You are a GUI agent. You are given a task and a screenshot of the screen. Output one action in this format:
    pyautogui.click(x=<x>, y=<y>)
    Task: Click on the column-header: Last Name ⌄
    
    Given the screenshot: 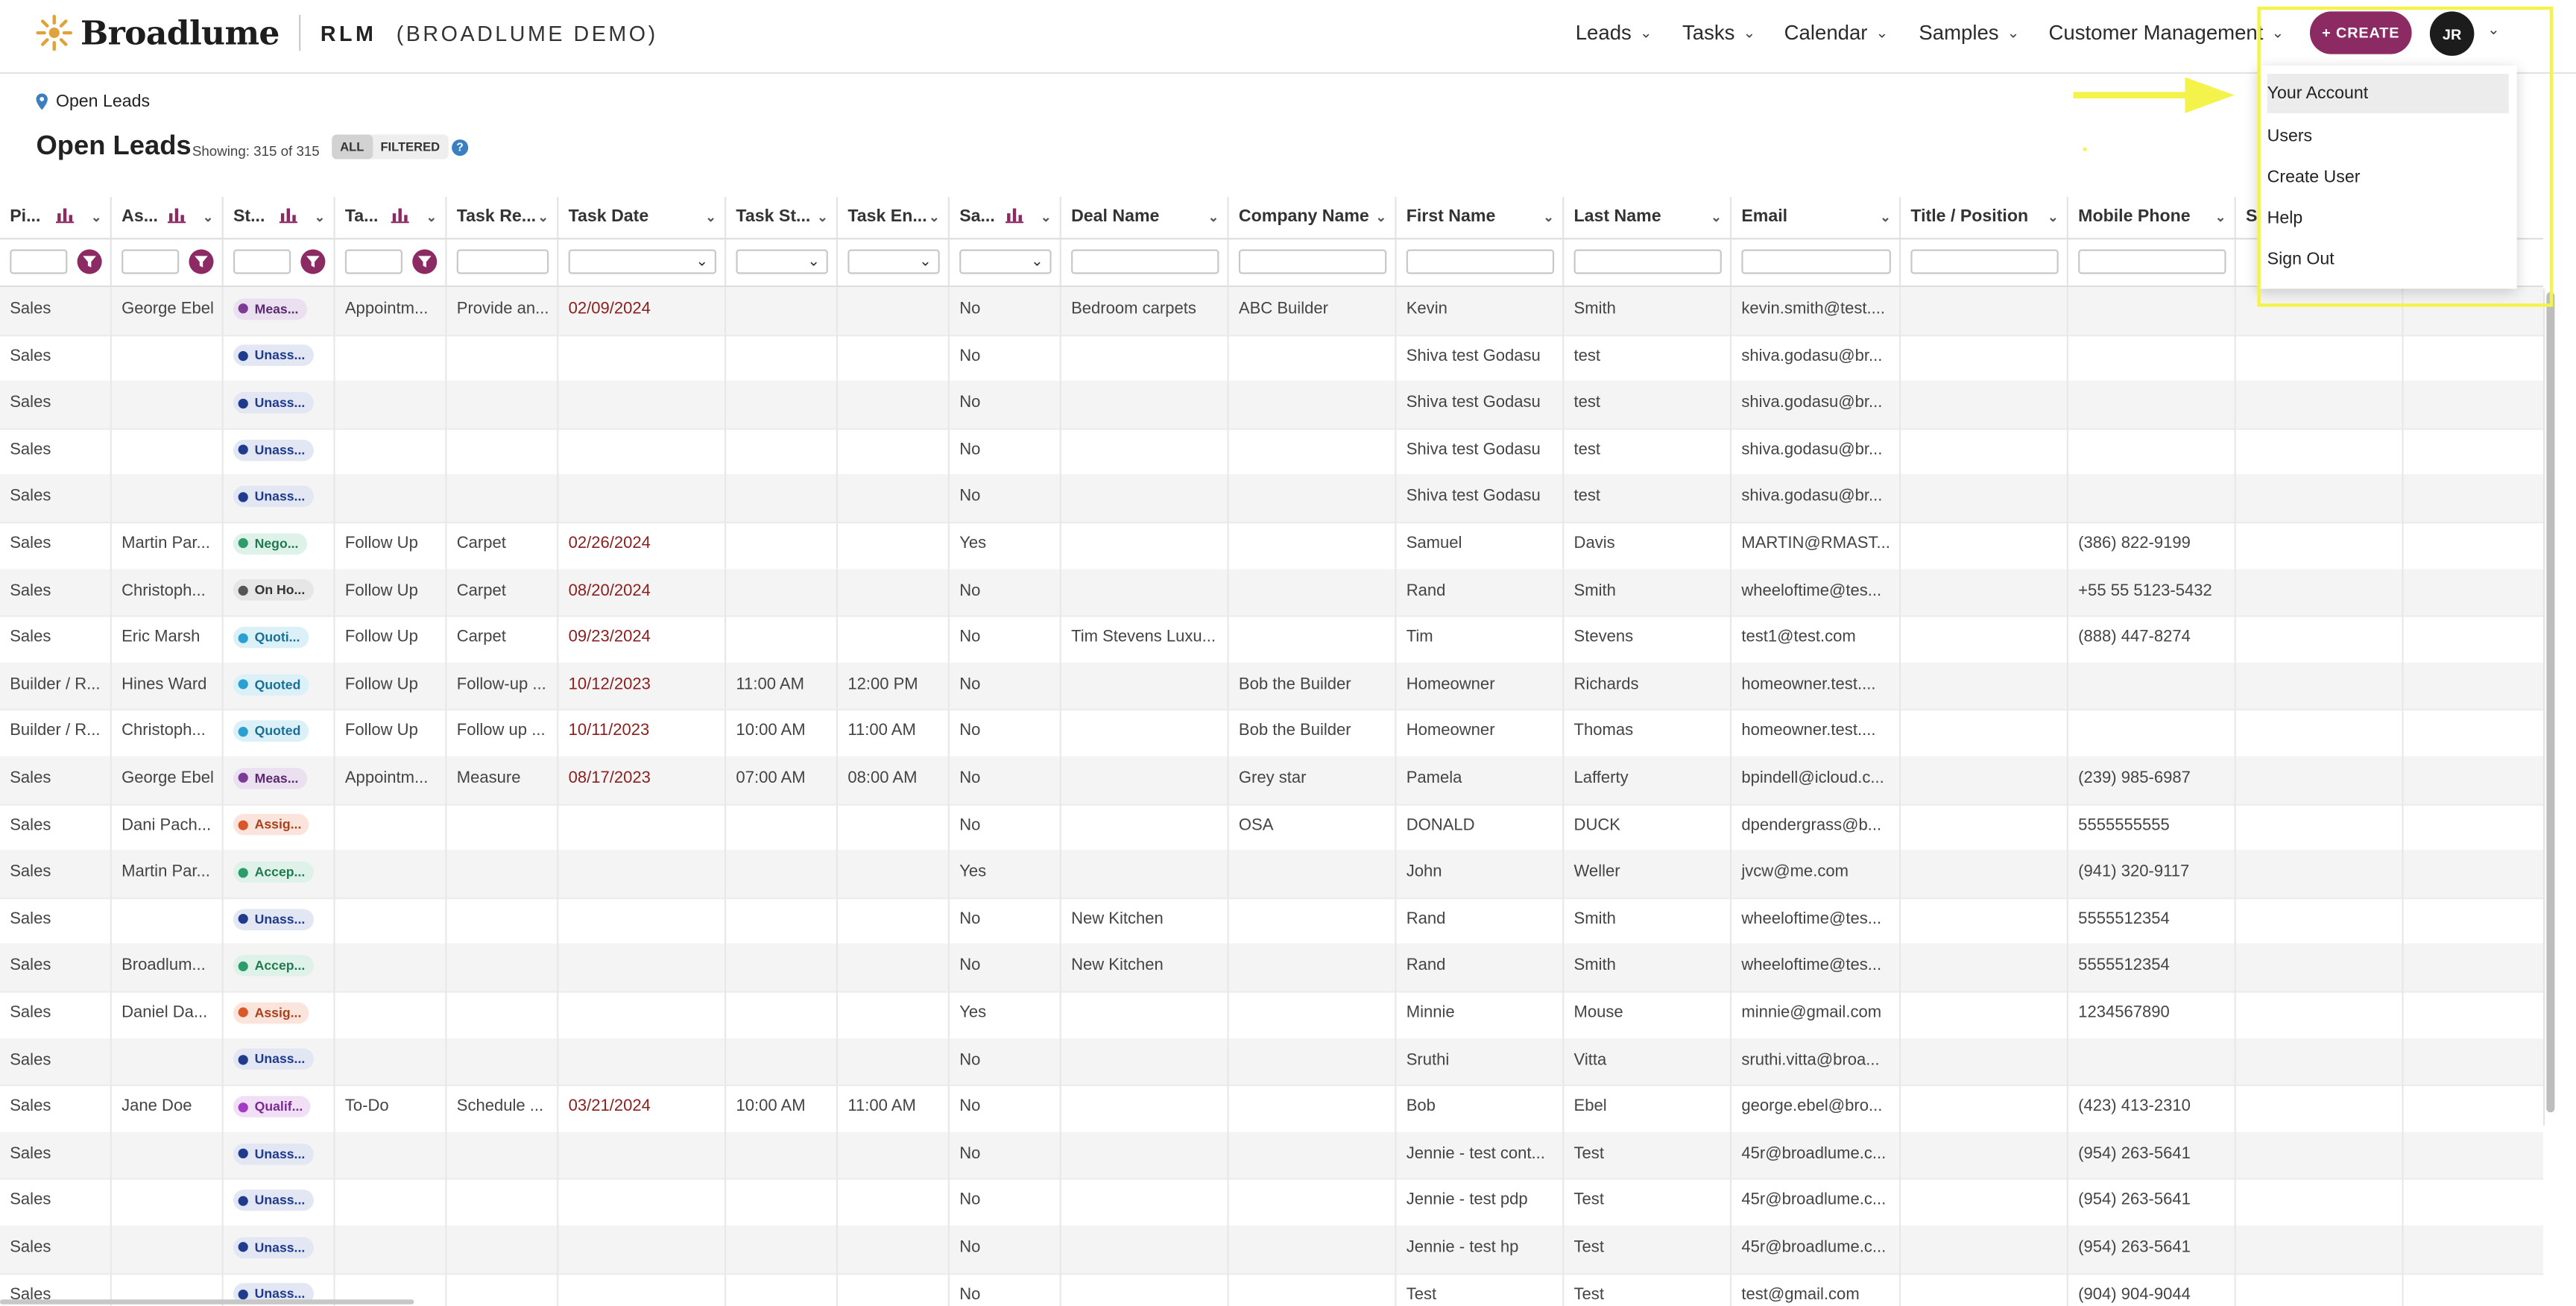 What is the action you would take?
    pyautogui.click(x=1648, y=218)
    